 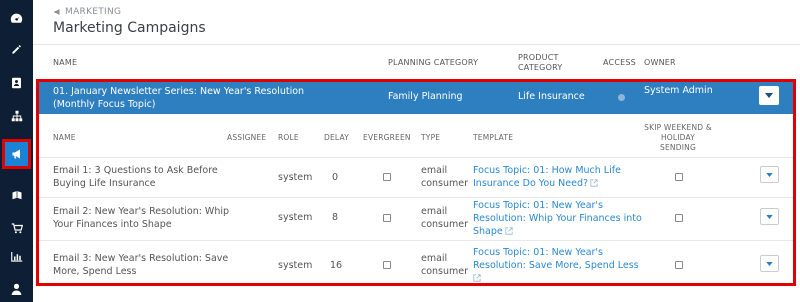 What do you see at coordinates (336, 265) in the screenshot?
I see `email-delay: 16` at bounding box center [336, 265].